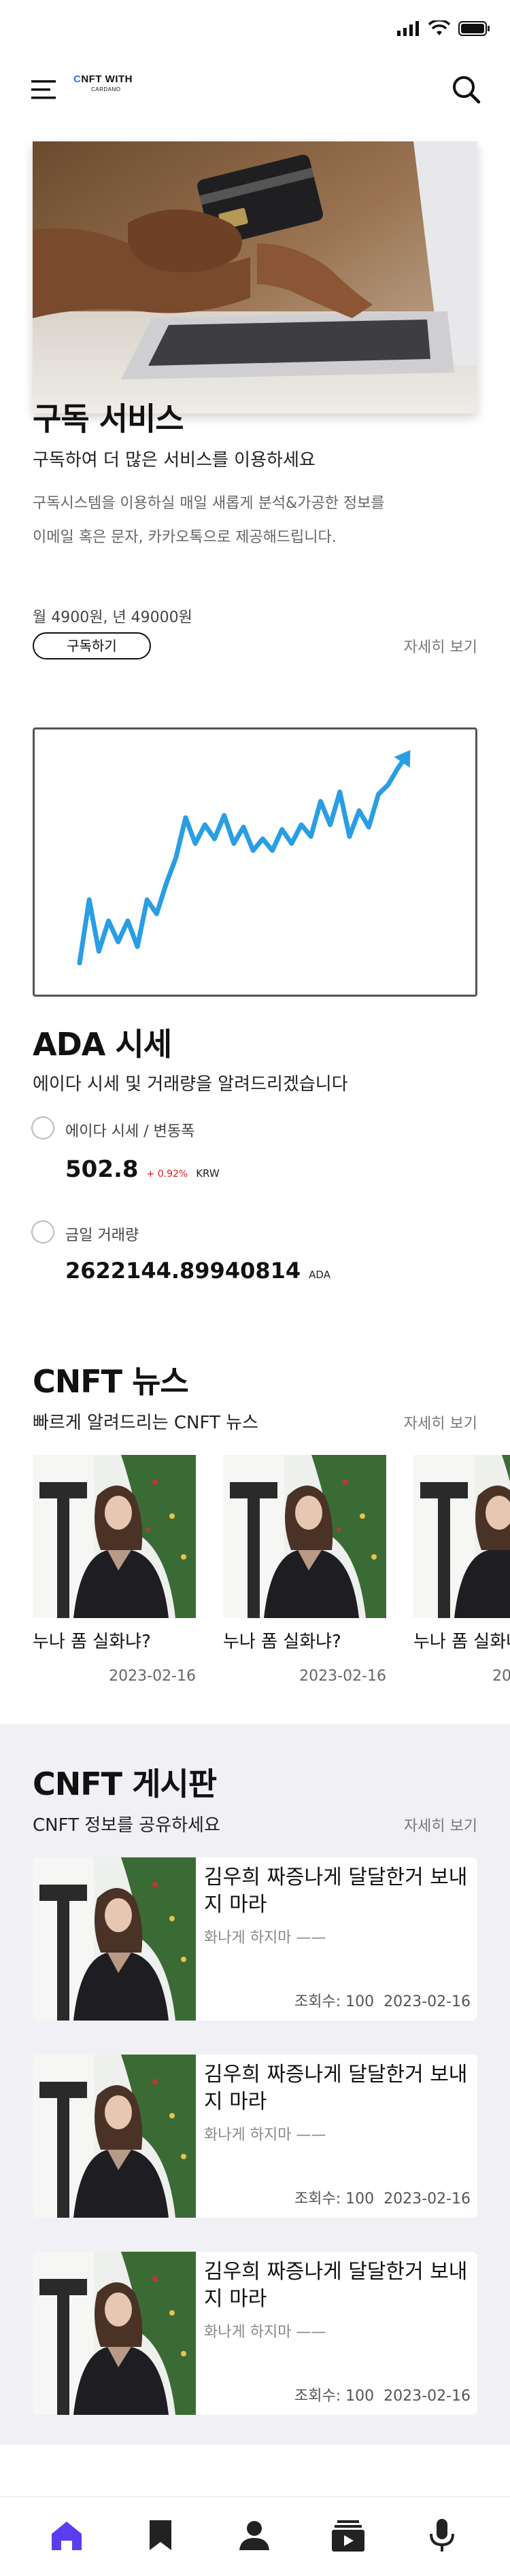 The width and height of the screenshot is (510, 2576). What do you see at coordinates (255, 30) in the screenshot?
I see `status-bar` at bounding box center [255, 30].